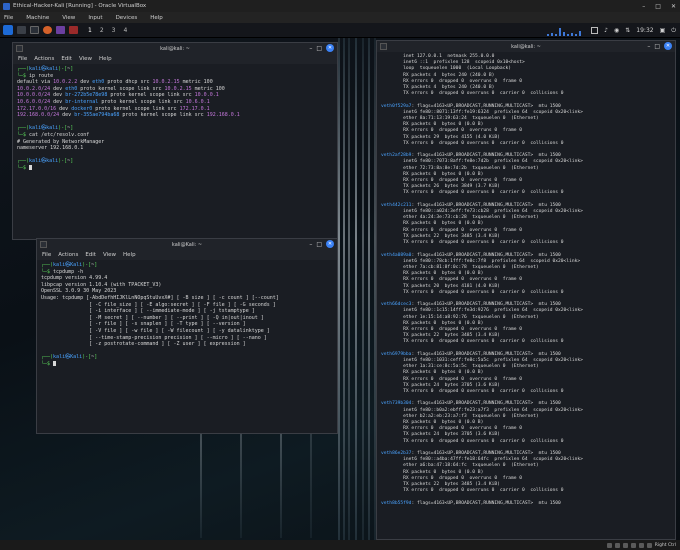  What do you see at coordinates (125, 30) in the screenshot?
I see `workspace-4: 4` at bounding box center [125, 30].